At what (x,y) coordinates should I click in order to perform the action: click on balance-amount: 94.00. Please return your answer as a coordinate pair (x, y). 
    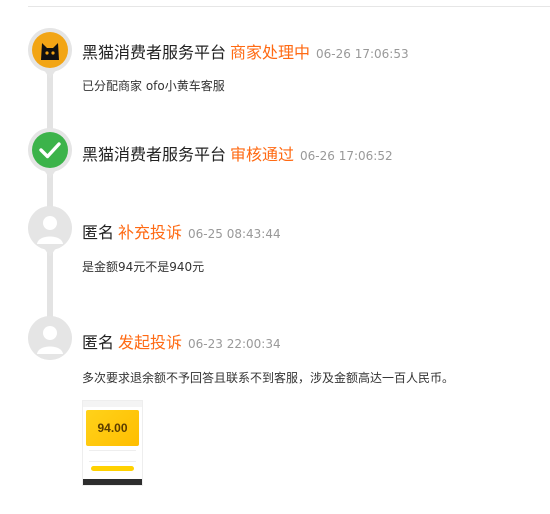
    Looking at the image, I should click on (112, 428).